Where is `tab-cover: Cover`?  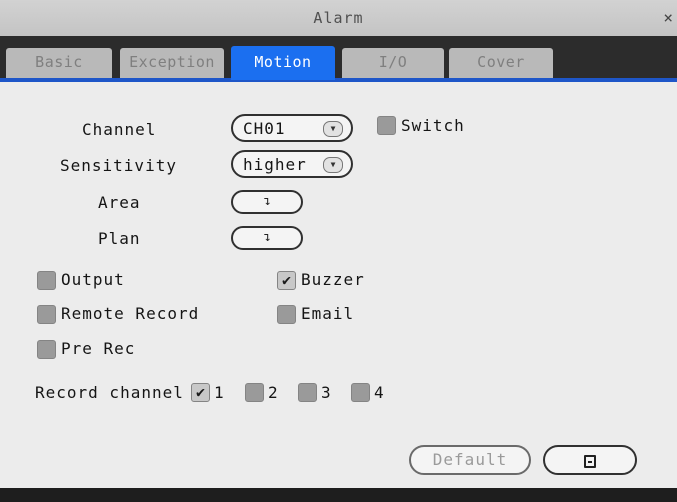 tab-cover: Cover is located at coordinates (501, 63).